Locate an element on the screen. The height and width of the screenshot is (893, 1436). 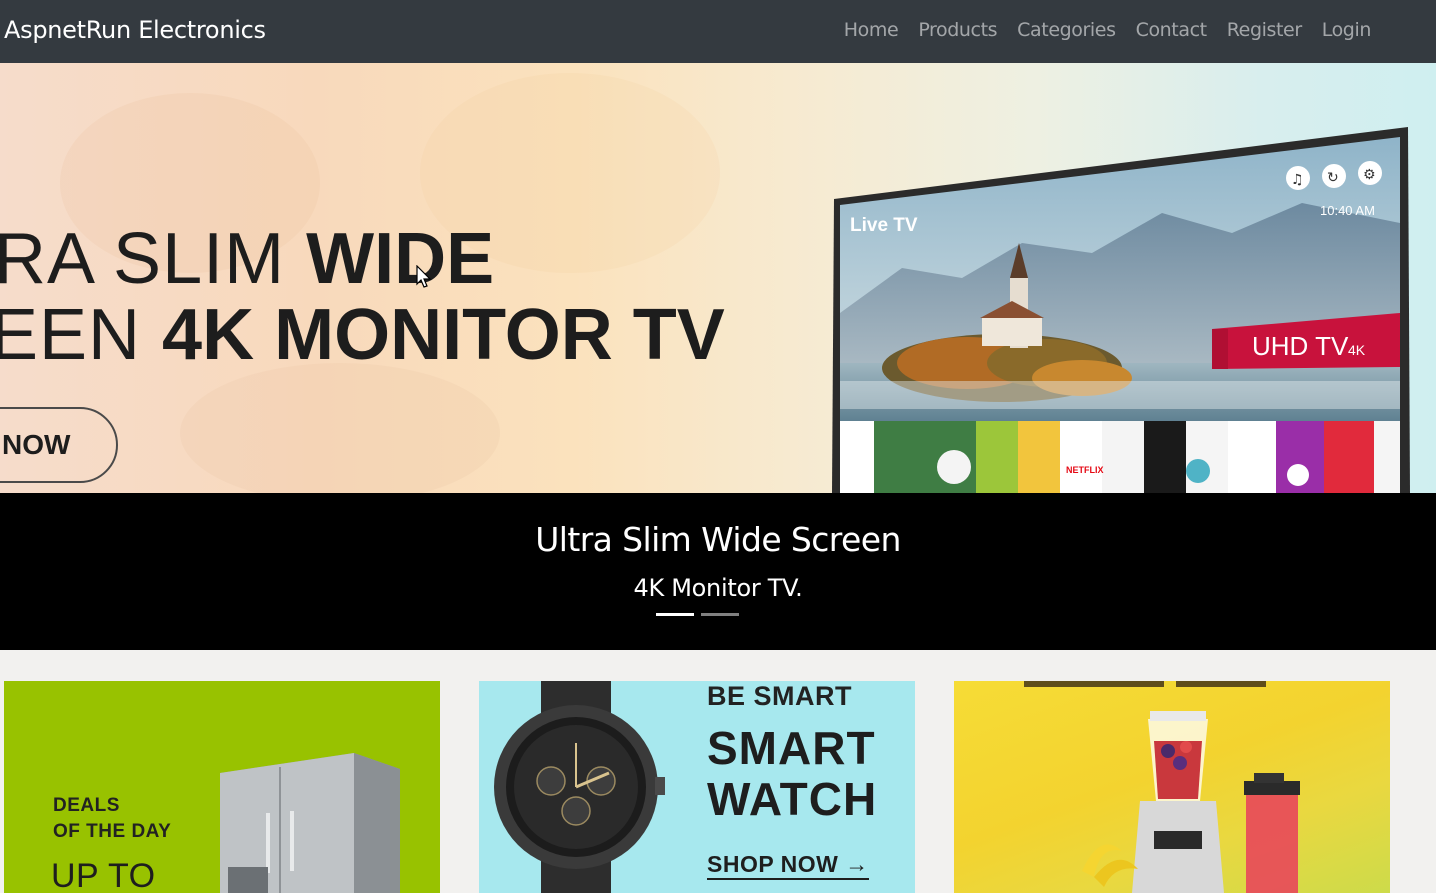
hero-headline-light: EEN is located at coordinates (81, 335).